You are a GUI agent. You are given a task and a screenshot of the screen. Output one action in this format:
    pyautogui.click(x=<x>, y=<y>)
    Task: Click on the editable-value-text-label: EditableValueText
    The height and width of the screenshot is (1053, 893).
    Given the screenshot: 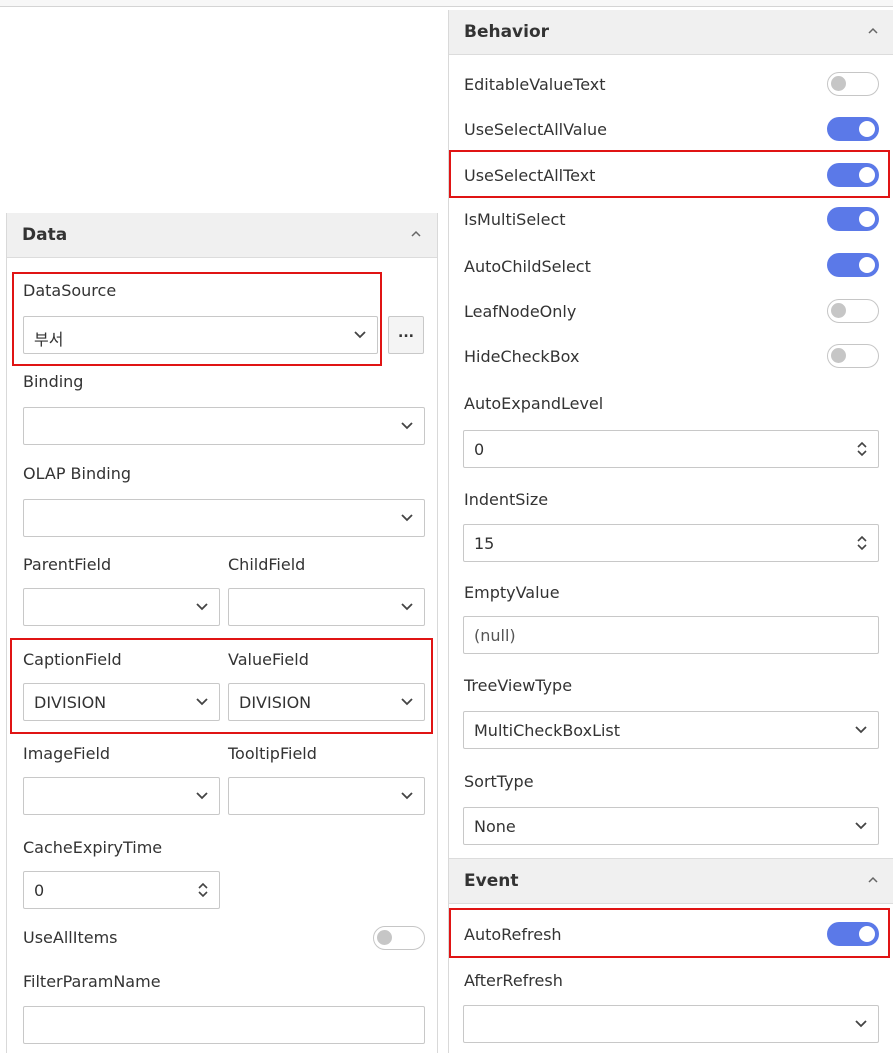 What is the action you would take?
    pyautogui.click(x=535, y=84)
    